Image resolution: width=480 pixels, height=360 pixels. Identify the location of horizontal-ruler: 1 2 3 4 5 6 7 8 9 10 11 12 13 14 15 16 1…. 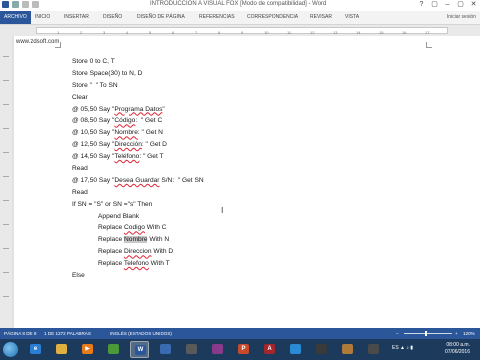
(242, 31).